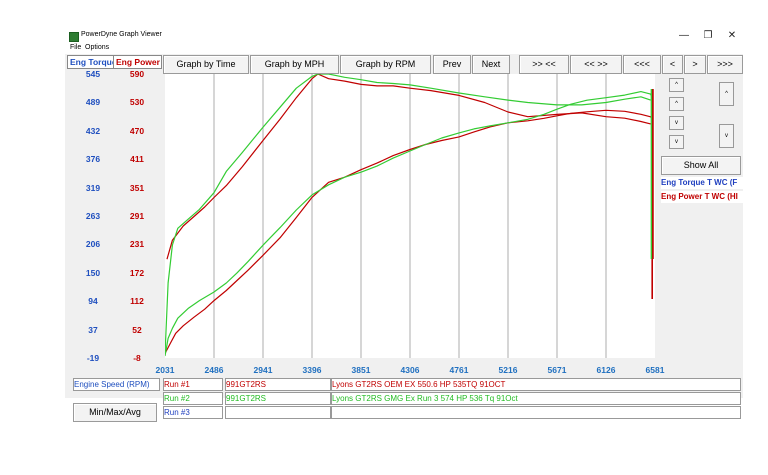  I want to click on rpm-tick-label: 2941, so click(263, 370).